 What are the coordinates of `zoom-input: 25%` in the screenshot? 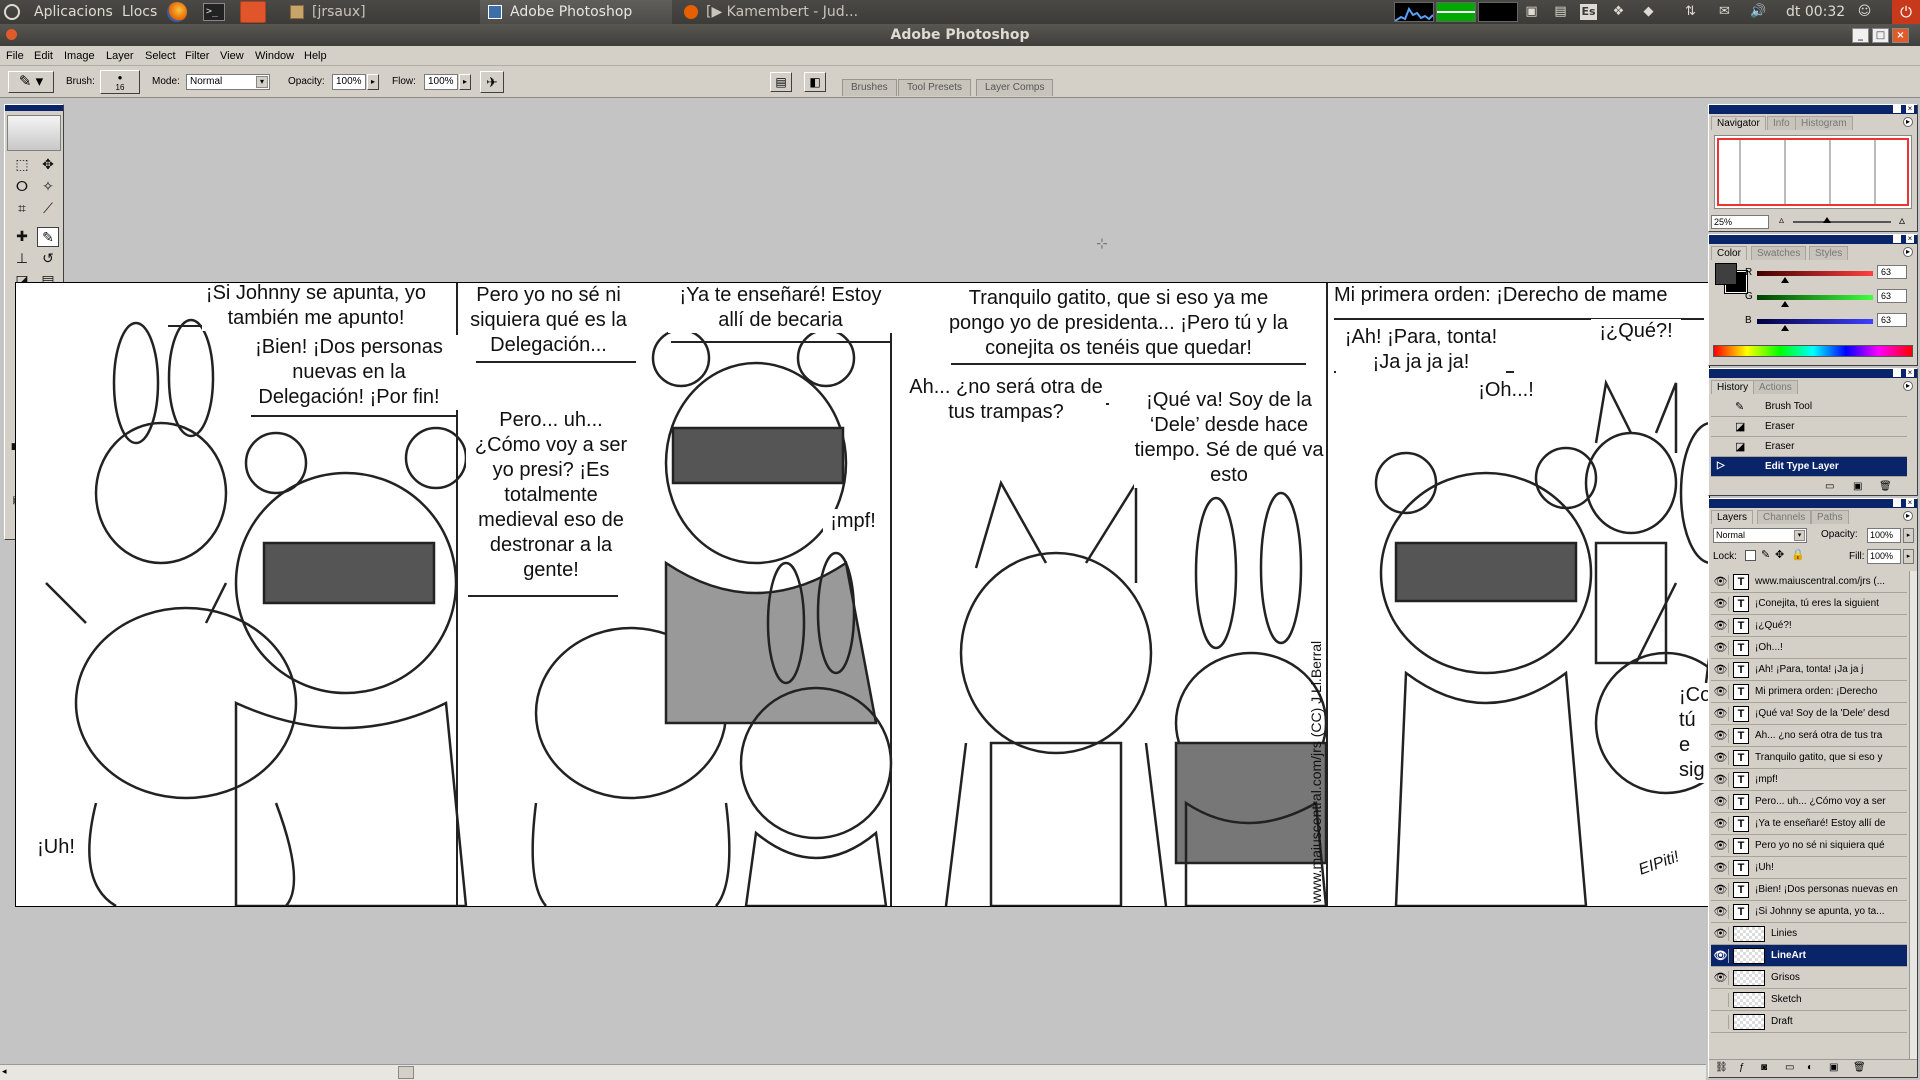 It's located at (1740, 222).